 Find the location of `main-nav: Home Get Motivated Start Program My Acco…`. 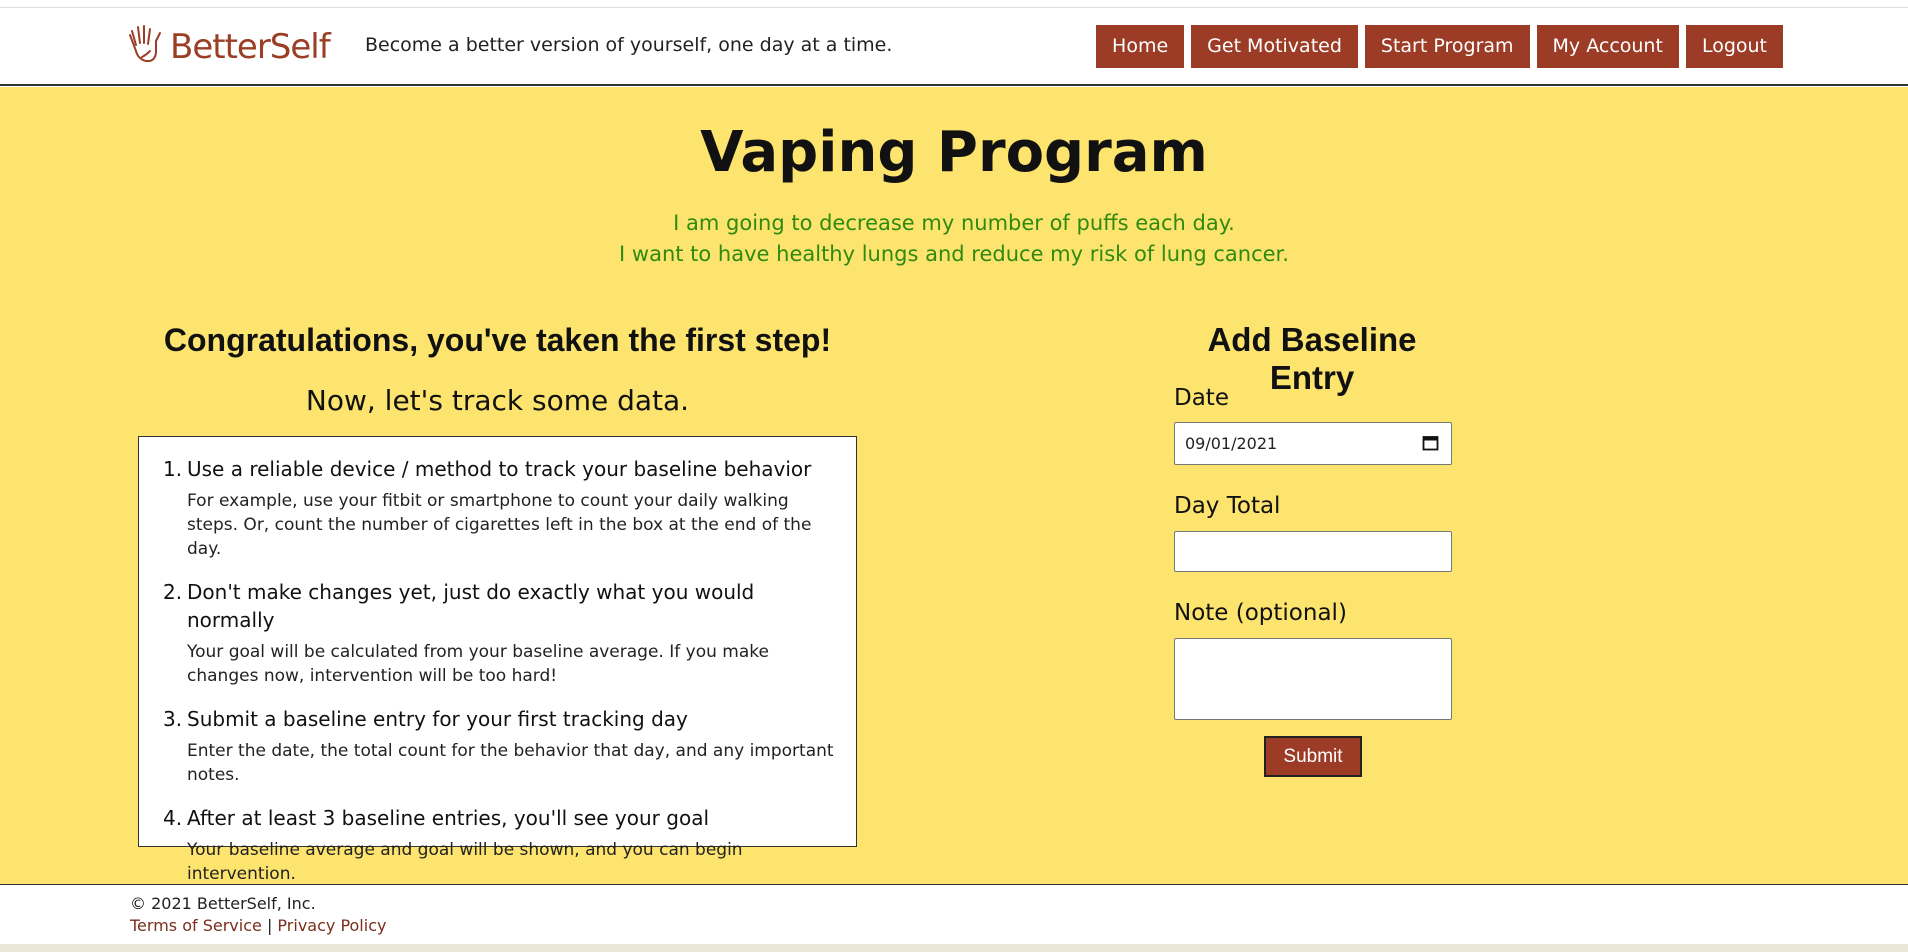

main-nav: Home Get Motivated Start Program My Acco… is located at coordinates (1439, 46).